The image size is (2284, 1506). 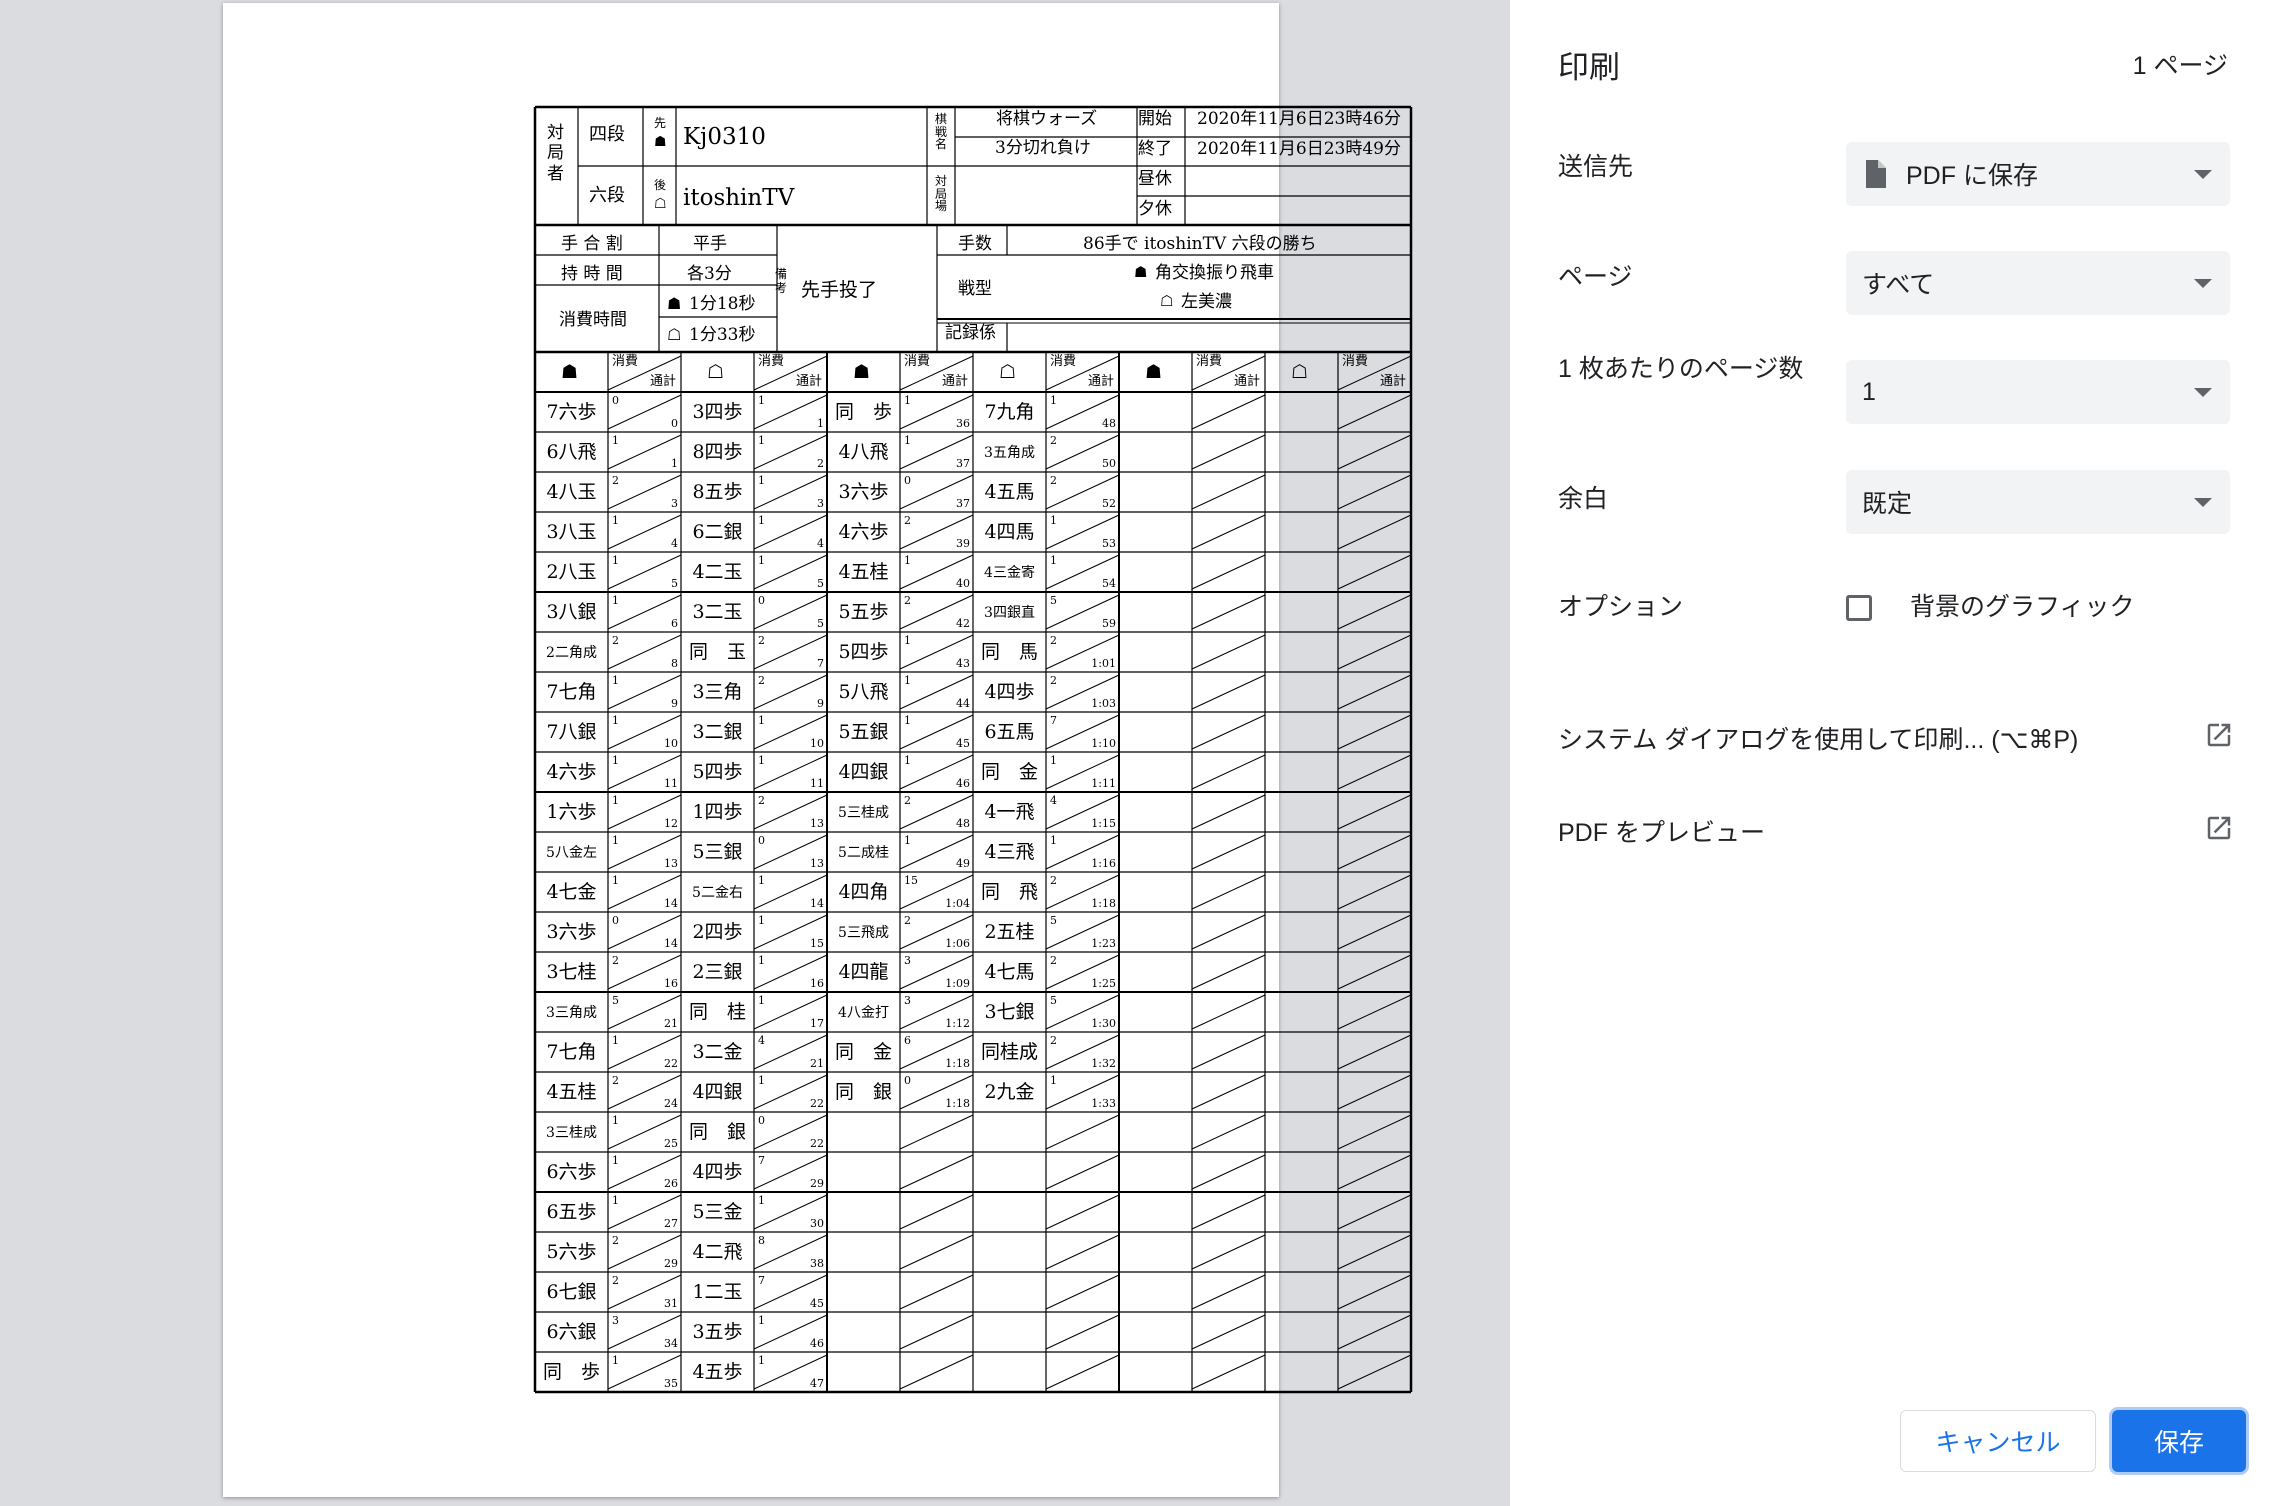 I want to click on move-cell: 4七金, so click(x=571, y=892).